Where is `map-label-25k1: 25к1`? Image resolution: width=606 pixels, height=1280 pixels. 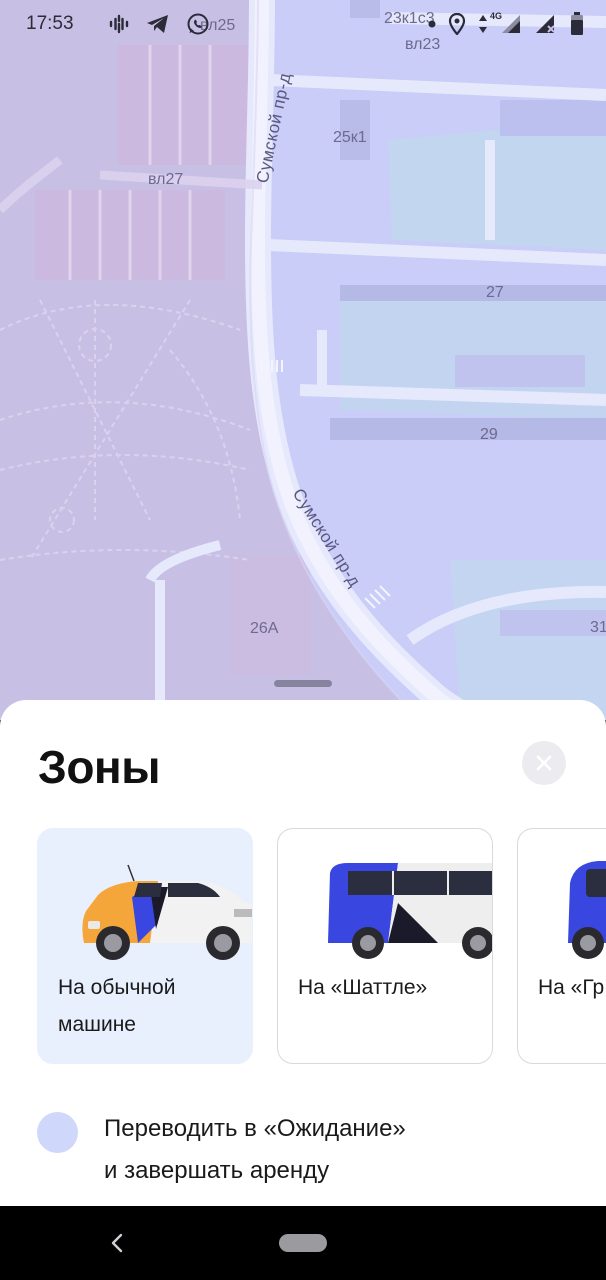
map-label-25k1: 25к1 is located at coordinates (350, 137).